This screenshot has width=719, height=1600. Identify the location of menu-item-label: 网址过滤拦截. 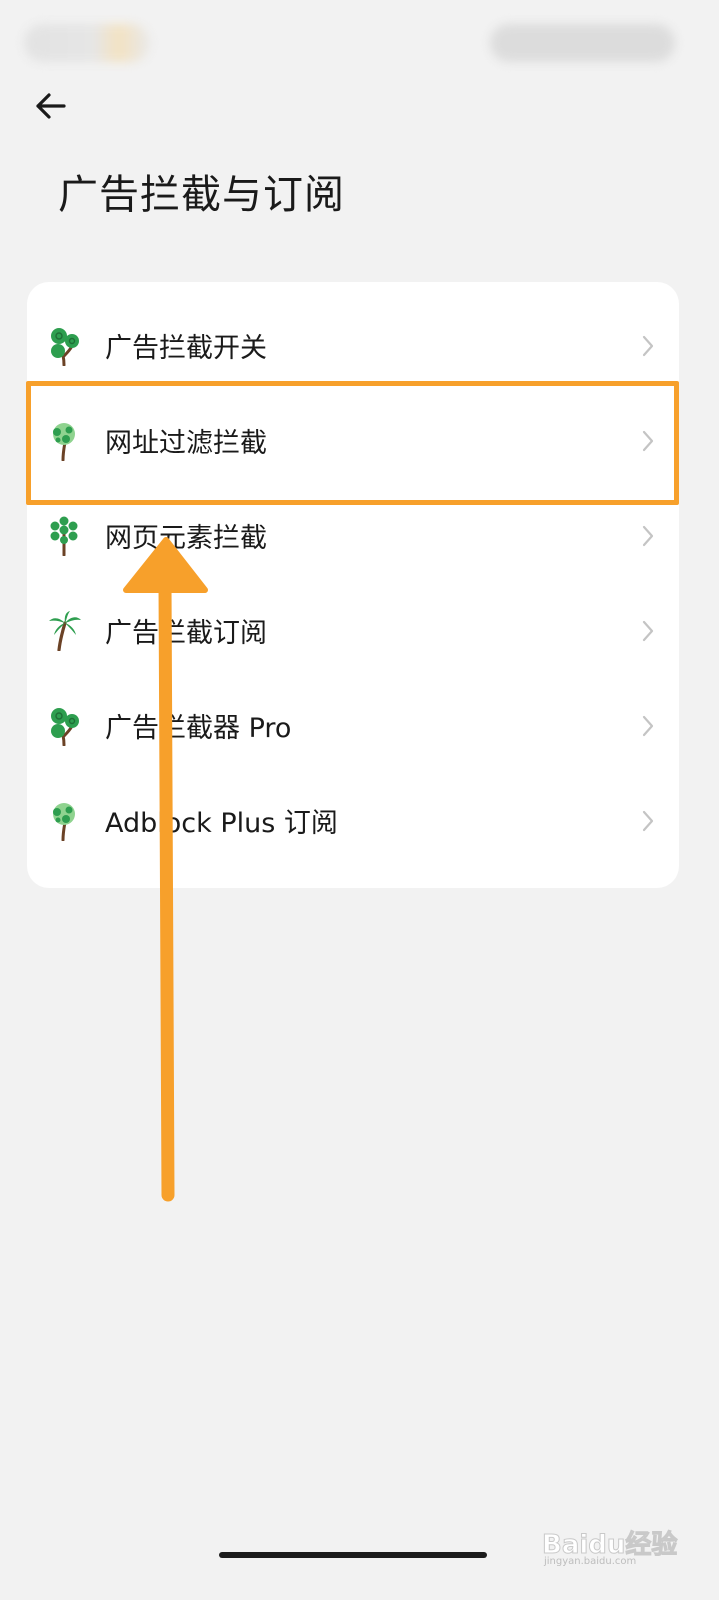
(186, 443).